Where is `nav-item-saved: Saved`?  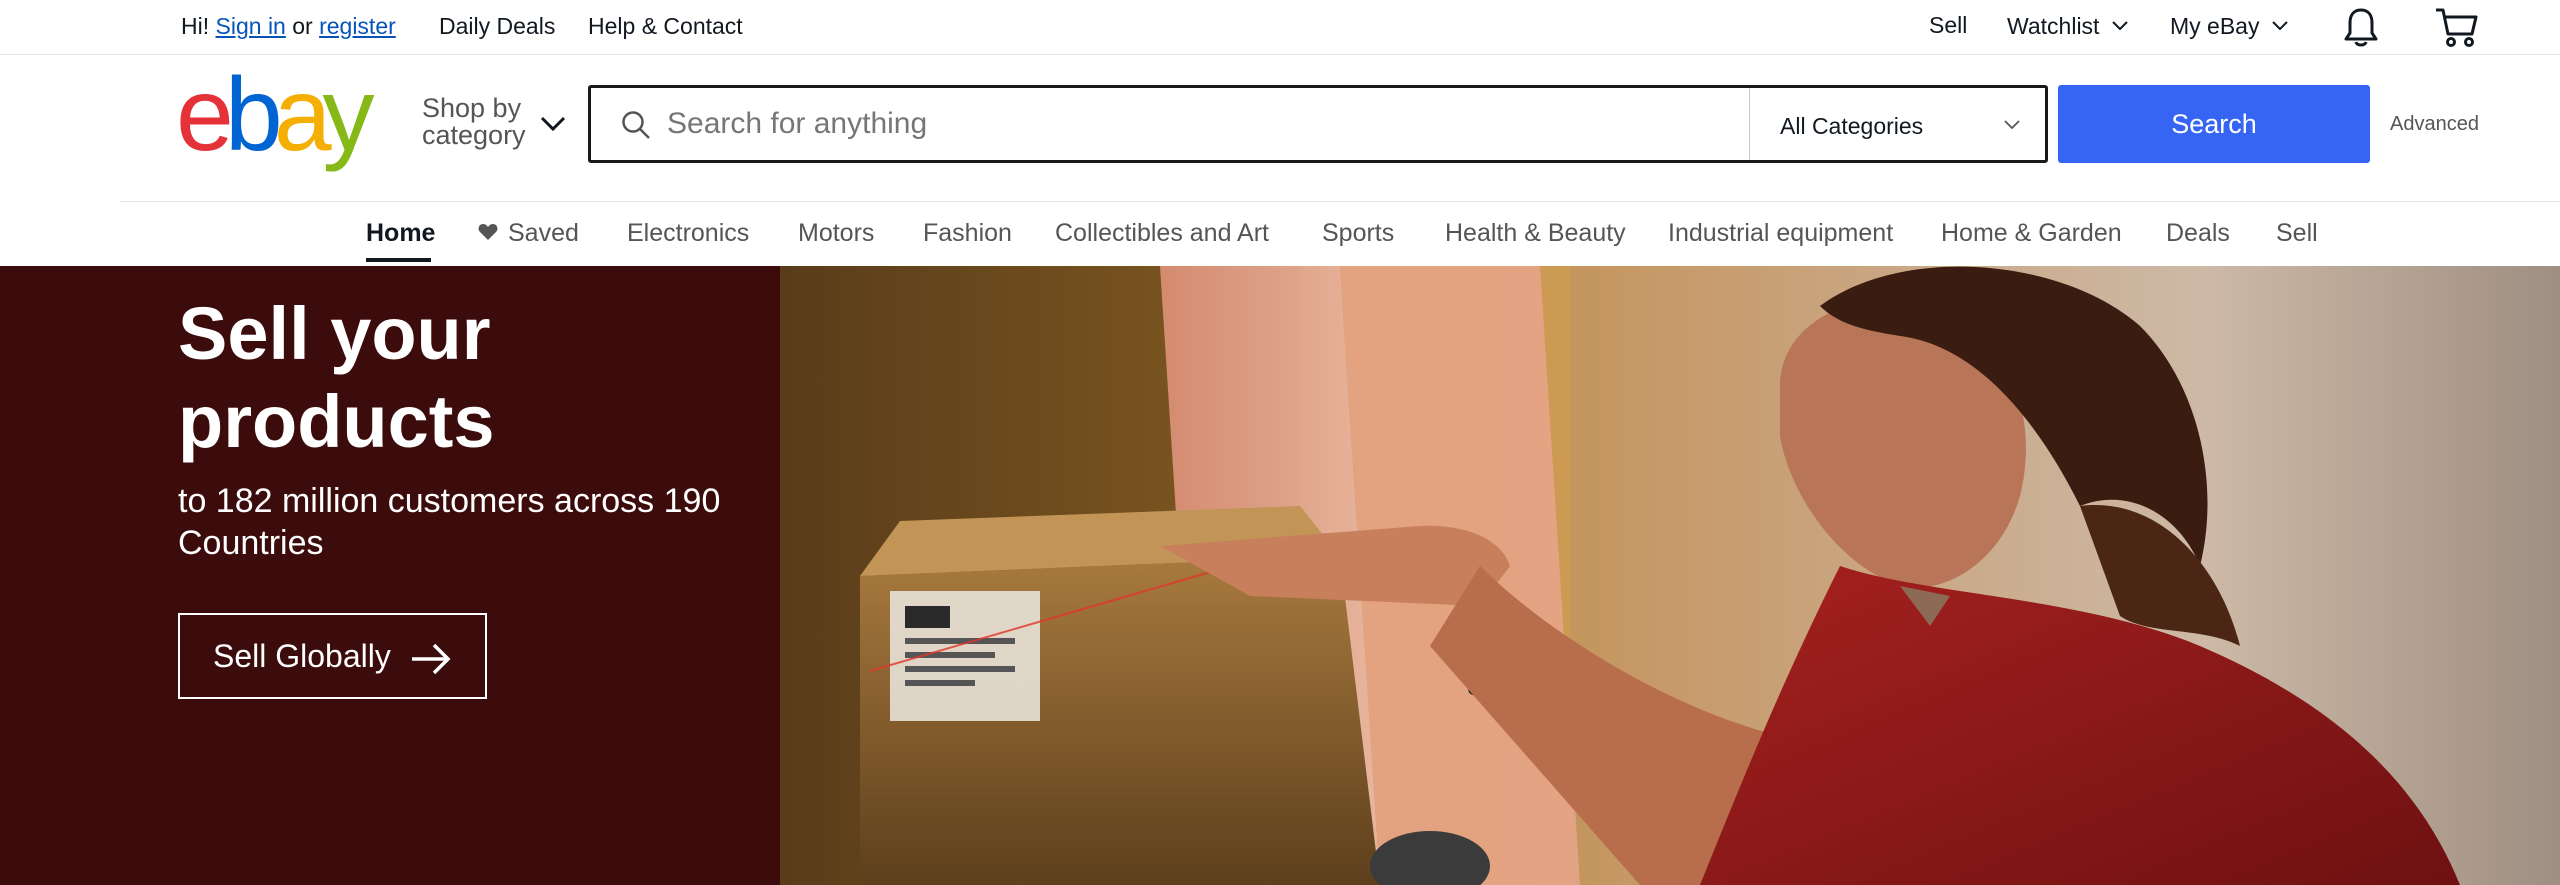 nav-item-saved: Saved is located at coordinates (528, 233).